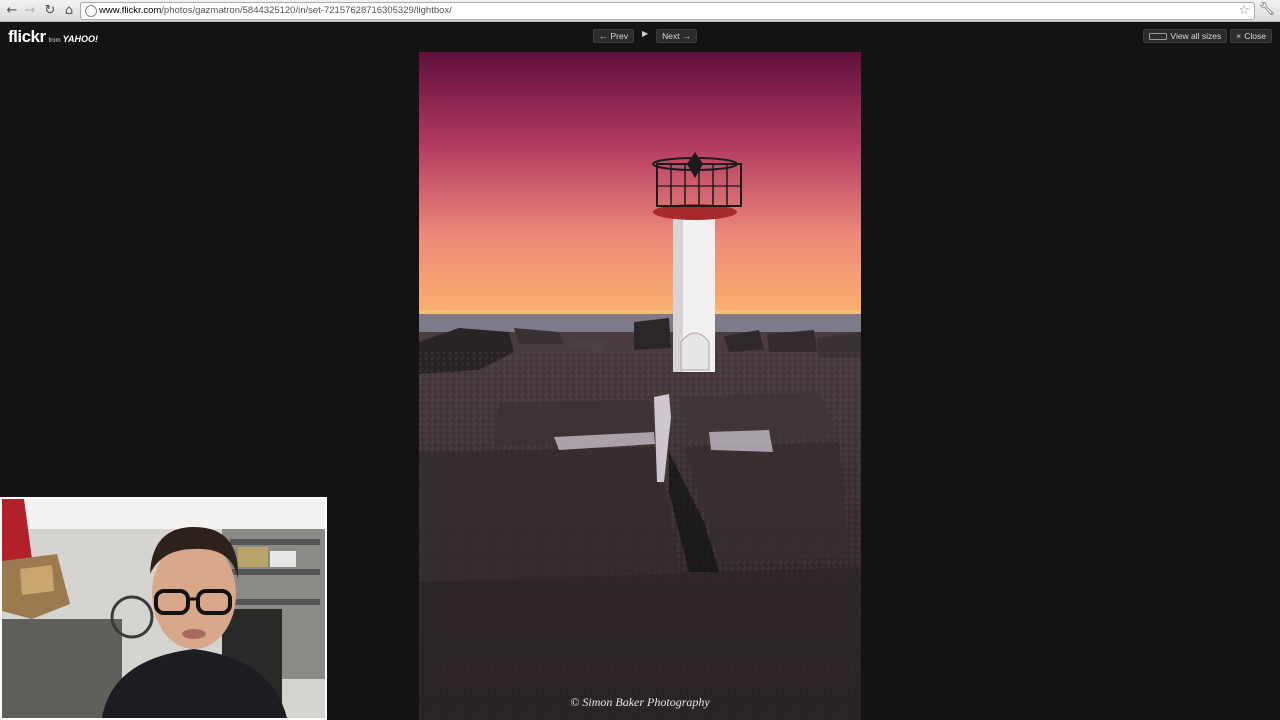 The height and width of the screenshot is (720, 1280). I want to click on photo-credit-watermark: © Simon Baker Photography, so click(640, 702).